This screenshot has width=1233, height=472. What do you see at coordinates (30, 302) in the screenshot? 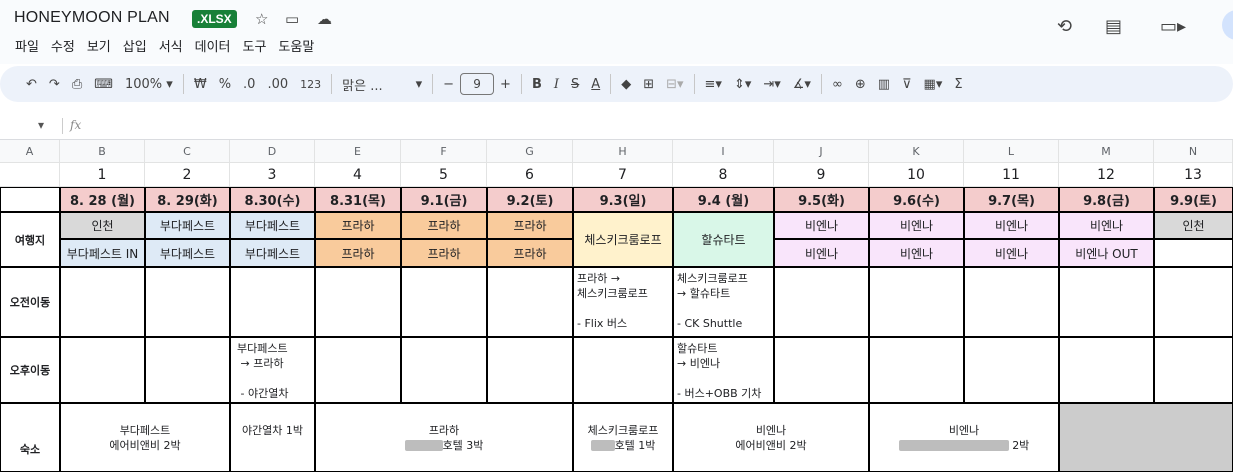
I see `row-label-am-move: 오전이동` at bounding box center [30, 302].